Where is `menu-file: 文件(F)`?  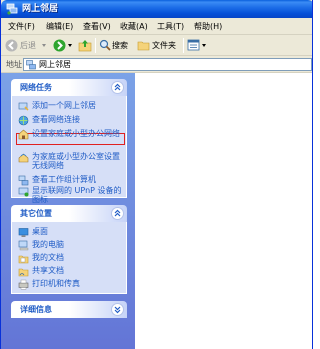
menu-file: 文件(F) is located at coordinates (21, 27).